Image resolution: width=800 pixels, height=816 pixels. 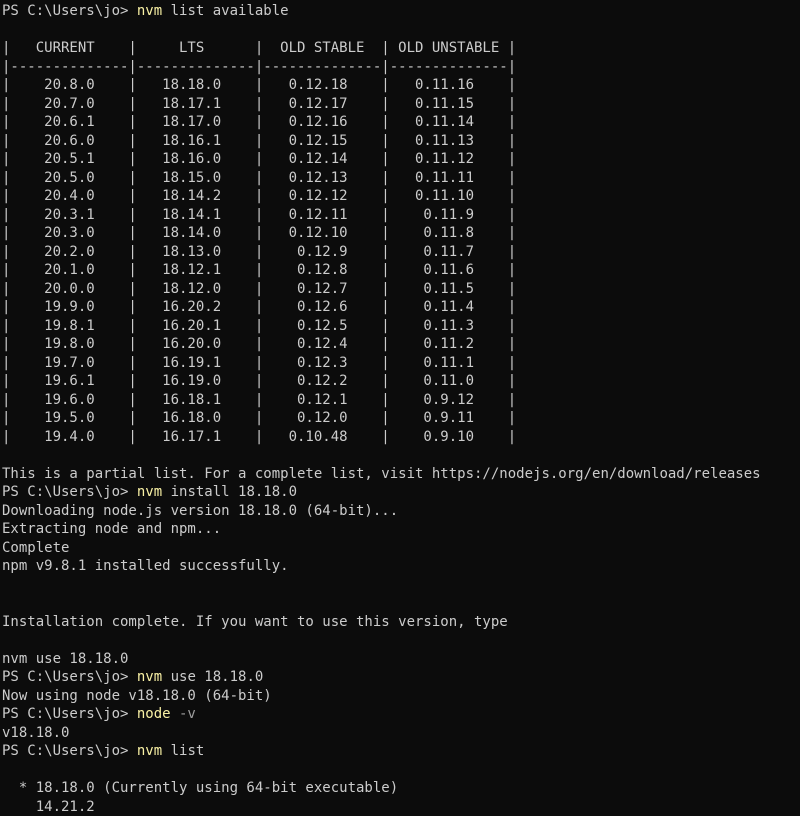 What do you see at coordinates (401, 418) in the screenshot?
I see `table-row: | 19.5.0 | 16.18.0 | 0.12.0 | 0.9.11 |` at bounding box center [401, 418].